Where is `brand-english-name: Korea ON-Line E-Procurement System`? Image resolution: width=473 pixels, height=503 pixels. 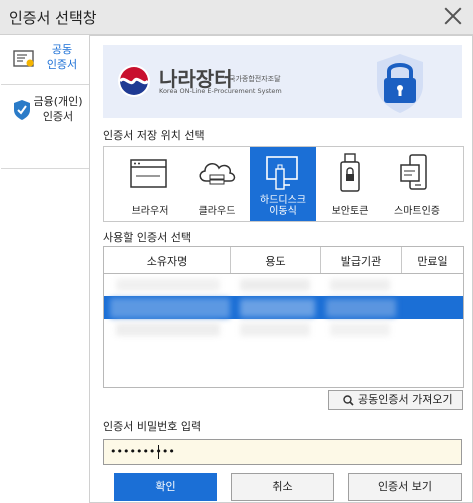
brand-english-name: Korea ON-Line E-Procurement System is located at coordinates (220, 91).